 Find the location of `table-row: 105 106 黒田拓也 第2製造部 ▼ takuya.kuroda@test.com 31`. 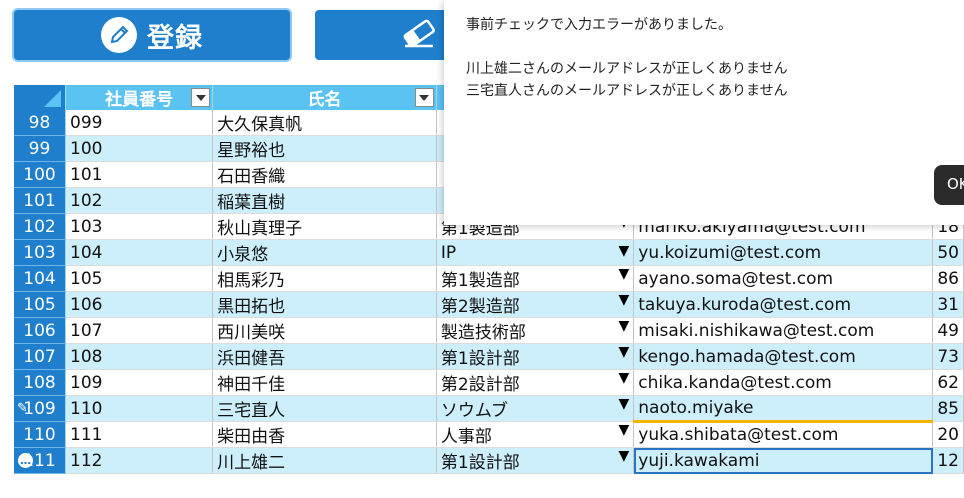

table-row: 105 106 黒田拓也 第2製造部 ▼ takuya.kuroda@test.com 31 is located at coordinates (489, 304).